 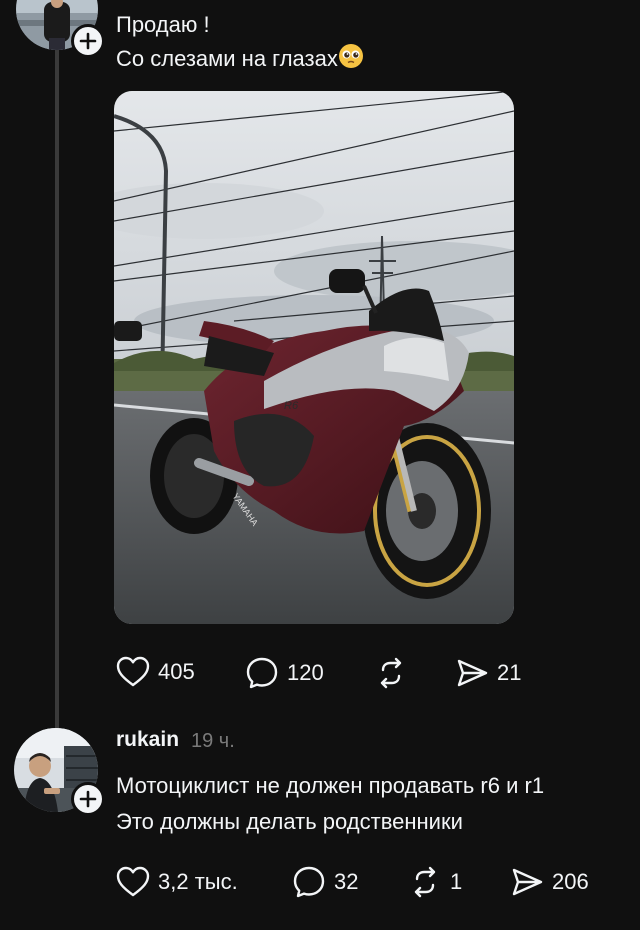 What do you see at coordinates (213, 741) in the screenshot?
I see `reply-timestamp: 19 ч.` at bounding box center [213, 741].